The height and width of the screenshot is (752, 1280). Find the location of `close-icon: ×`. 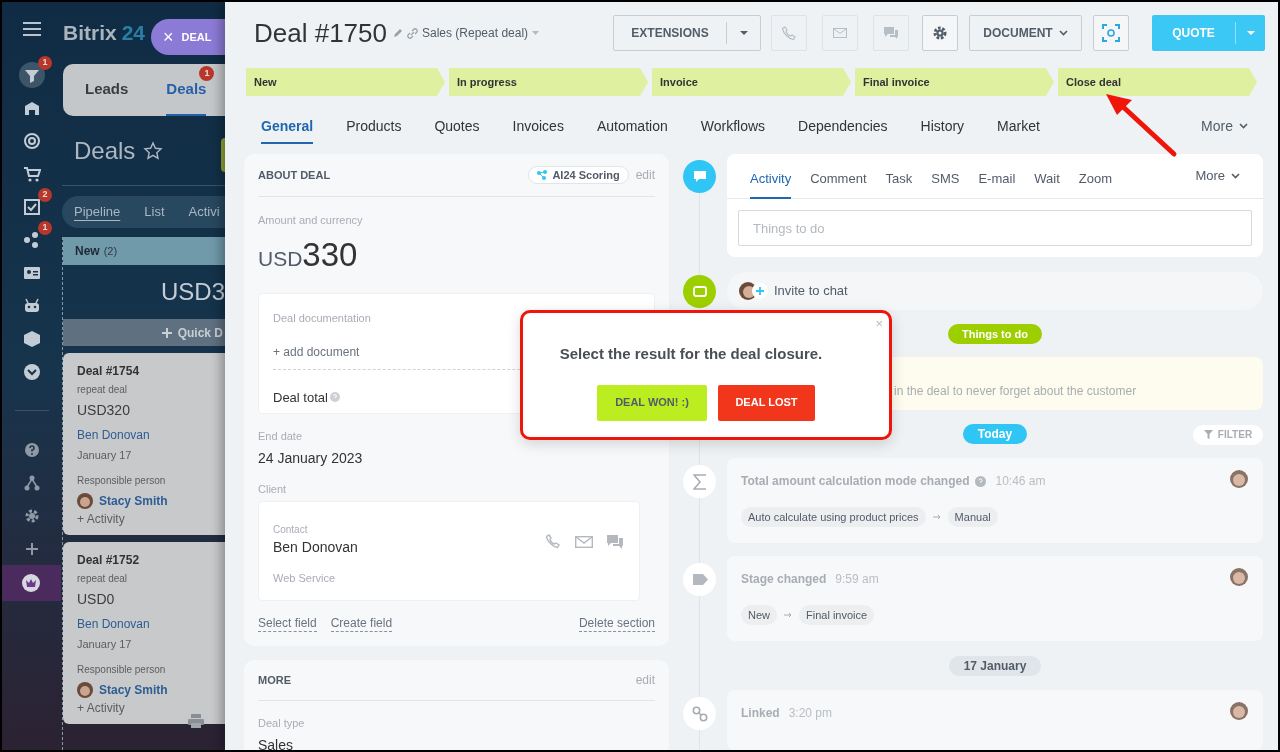

close-icon: × is located at coordinates (168, 37).